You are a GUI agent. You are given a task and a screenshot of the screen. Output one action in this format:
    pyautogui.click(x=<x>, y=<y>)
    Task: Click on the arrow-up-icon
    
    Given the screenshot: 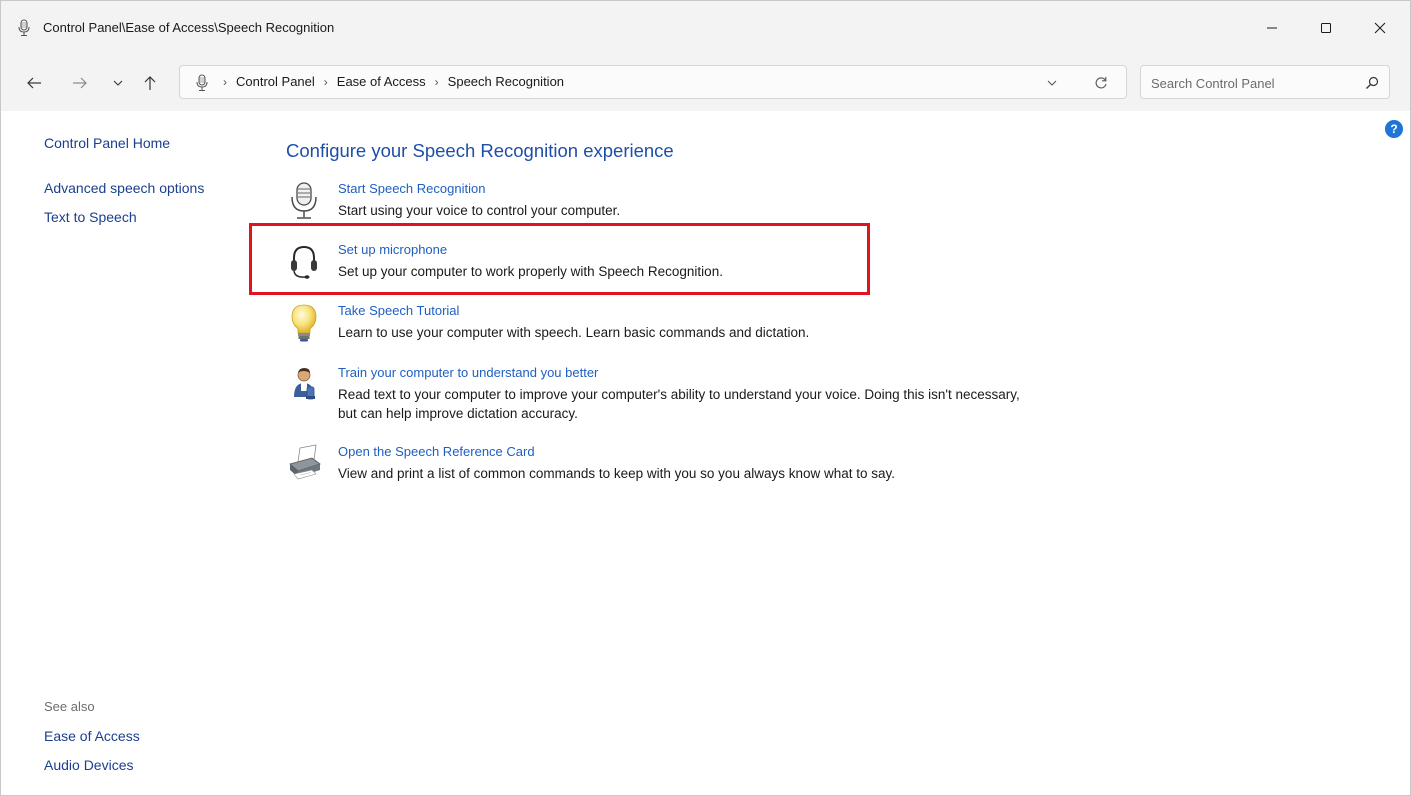 What is the action you would take?
    pyautogui.click(x=150, y=83)
    